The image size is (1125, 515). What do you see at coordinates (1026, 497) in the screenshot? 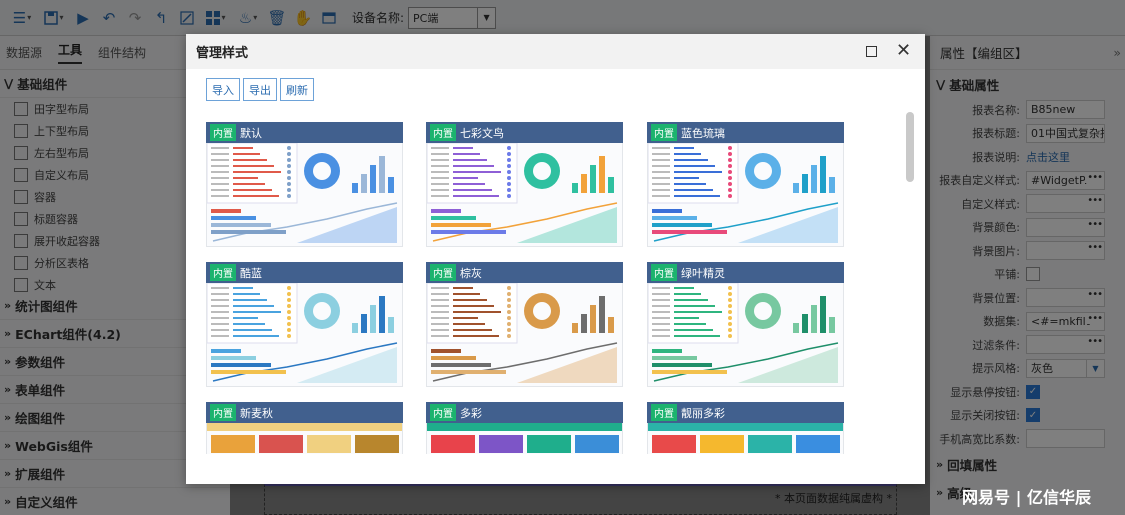
I see `watermark: 网易号 | 亿信华辰` at bounding box center [1026, 497].